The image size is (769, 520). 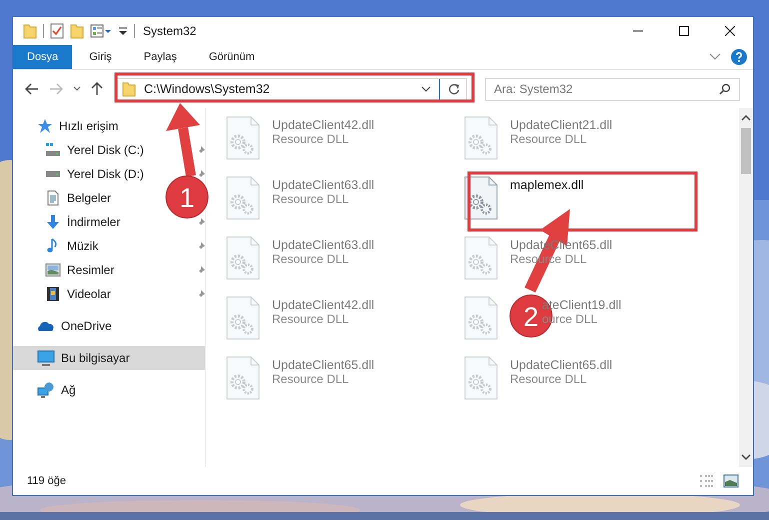 I want to click on search-field: Ara: System32, so click(x=612, y=89).